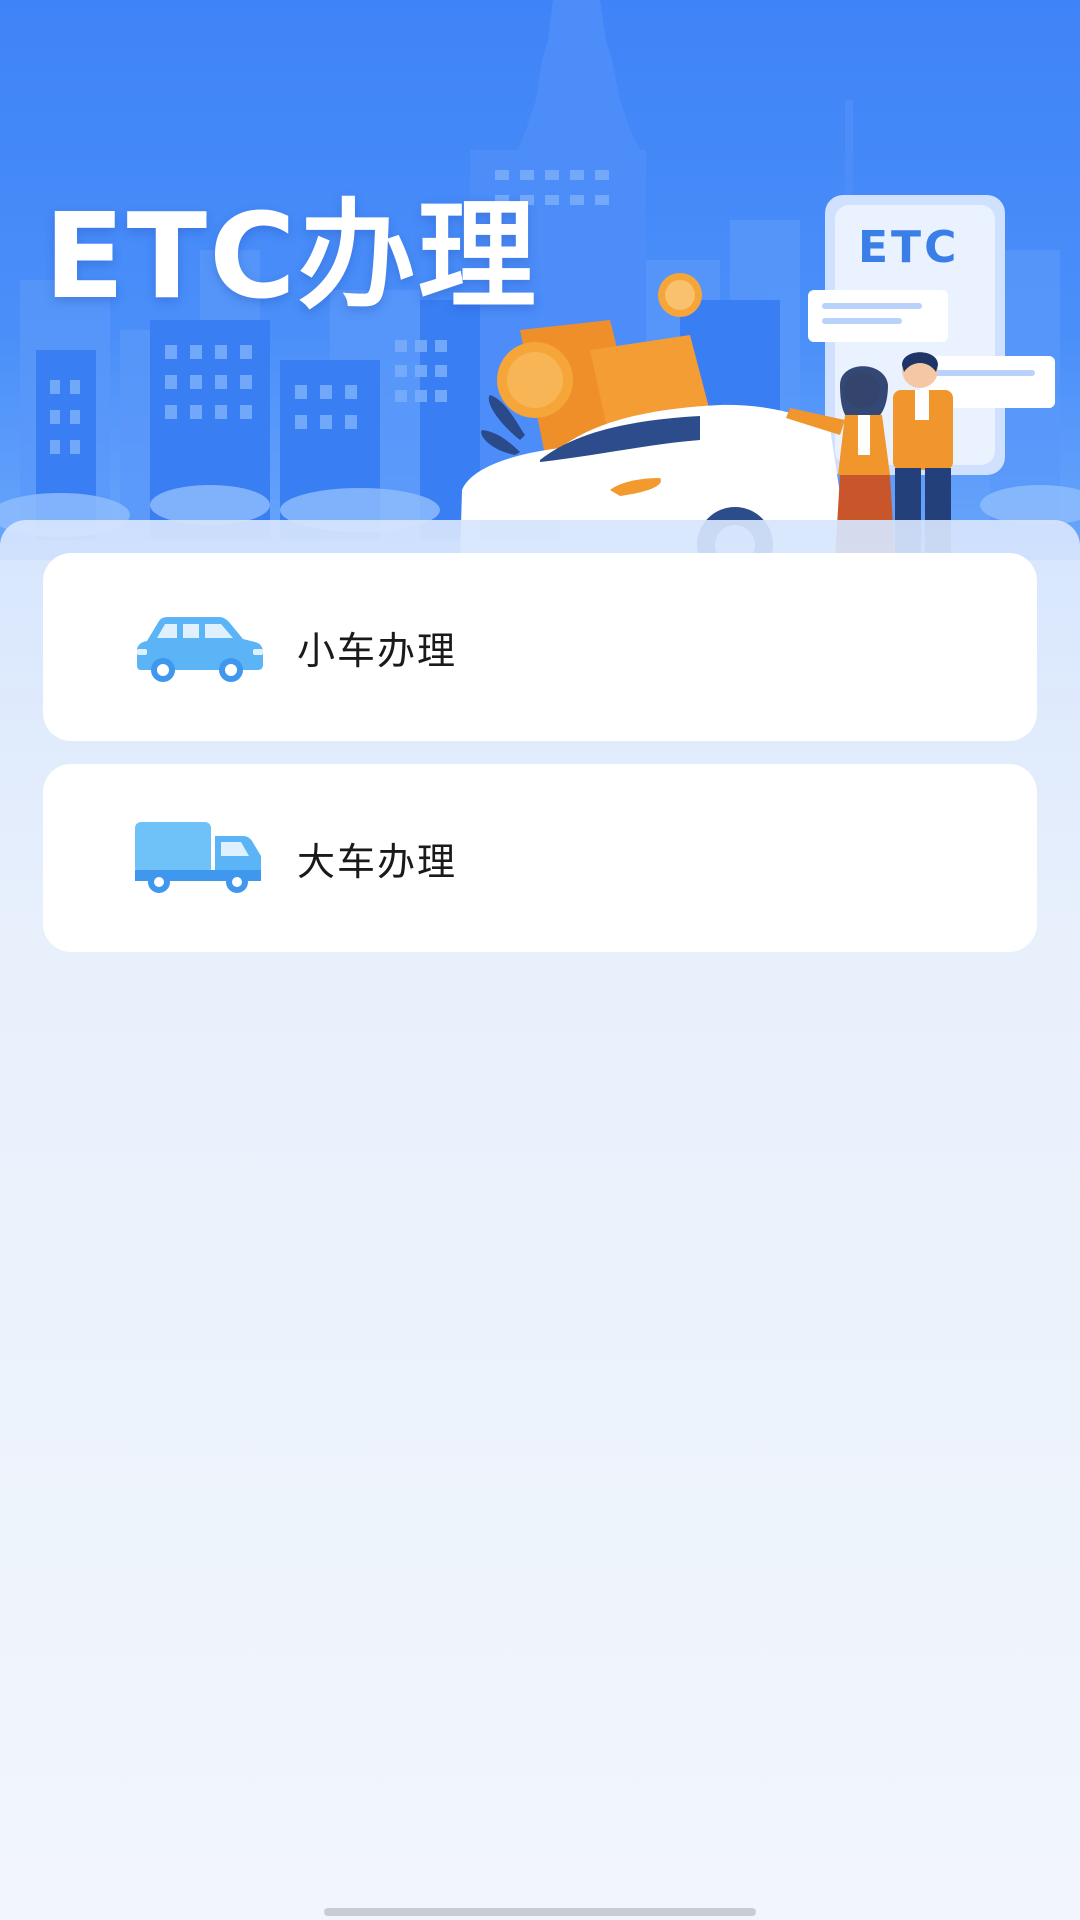 The height and width of the screenshot is (1920, 1080). I want to click on truck-icon, so click(198, 857).